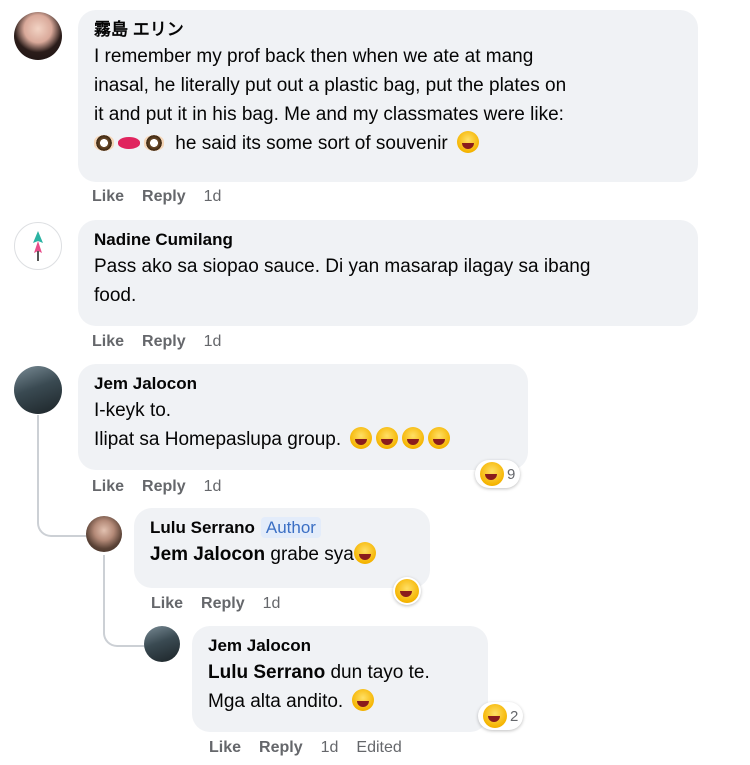 The height and width of the screenshot is (765, 750). Describe the element at coordinates (380, 672) in the screenshot. I see `comment-line-text: dun tayo te.` at that location.